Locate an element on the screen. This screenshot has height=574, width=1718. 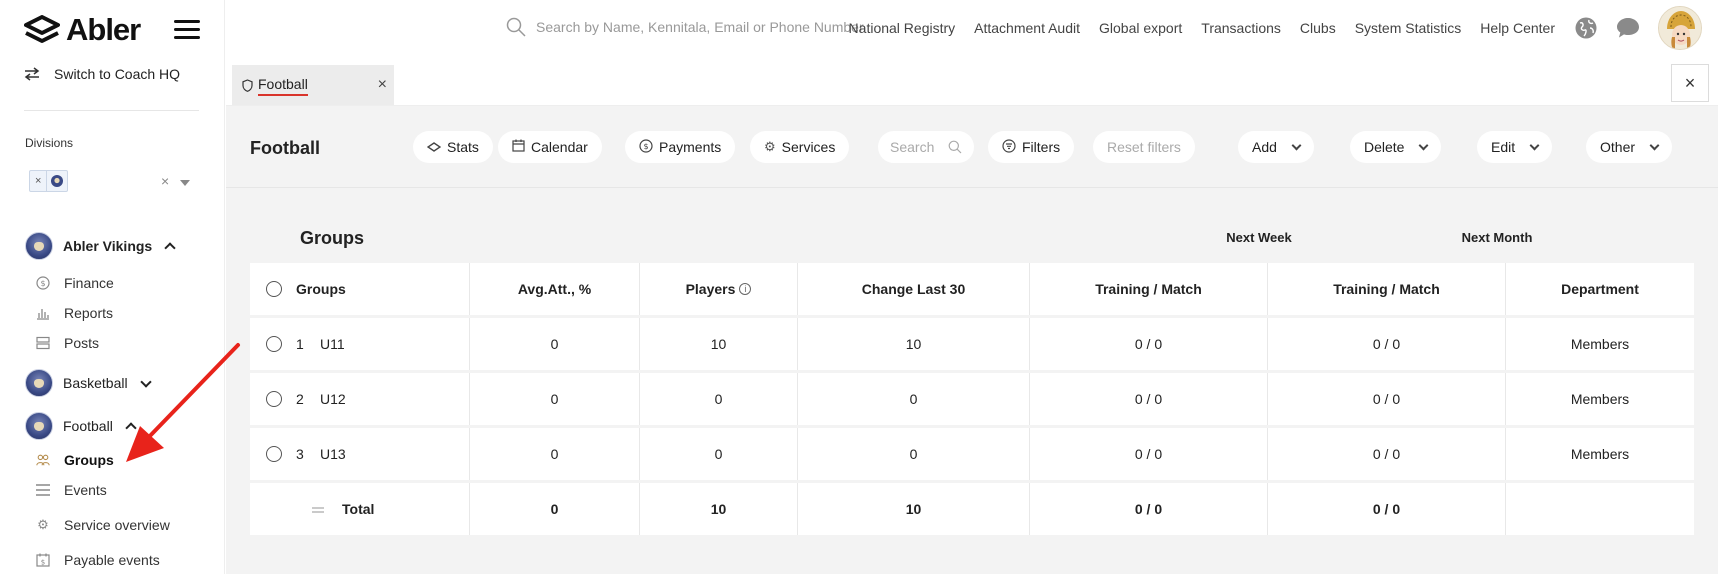
bar-chart-icon is located at coordinates (43, 313).